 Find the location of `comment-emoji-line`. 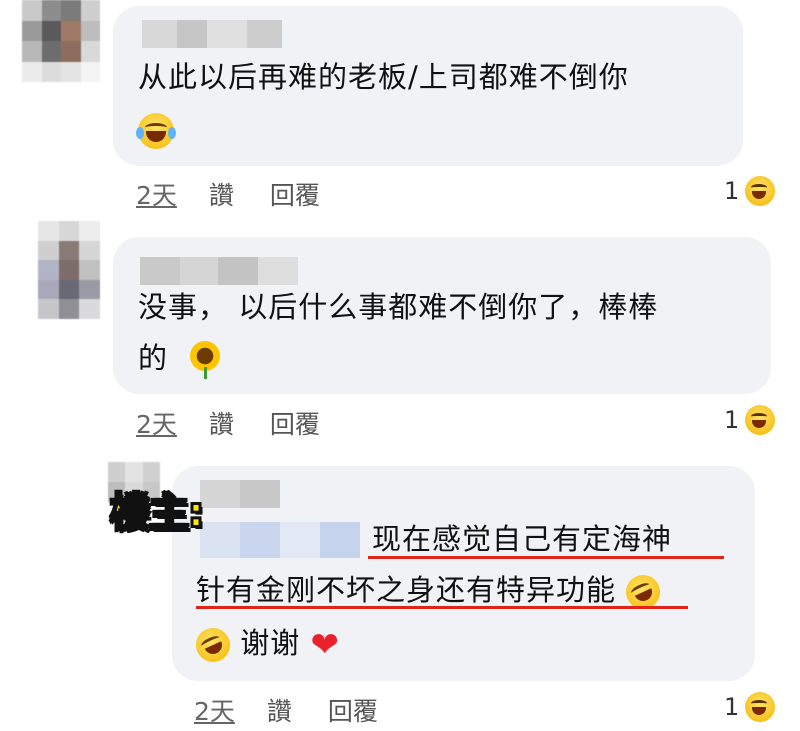

comment-emoji-line is located at coordinates (156, 129).